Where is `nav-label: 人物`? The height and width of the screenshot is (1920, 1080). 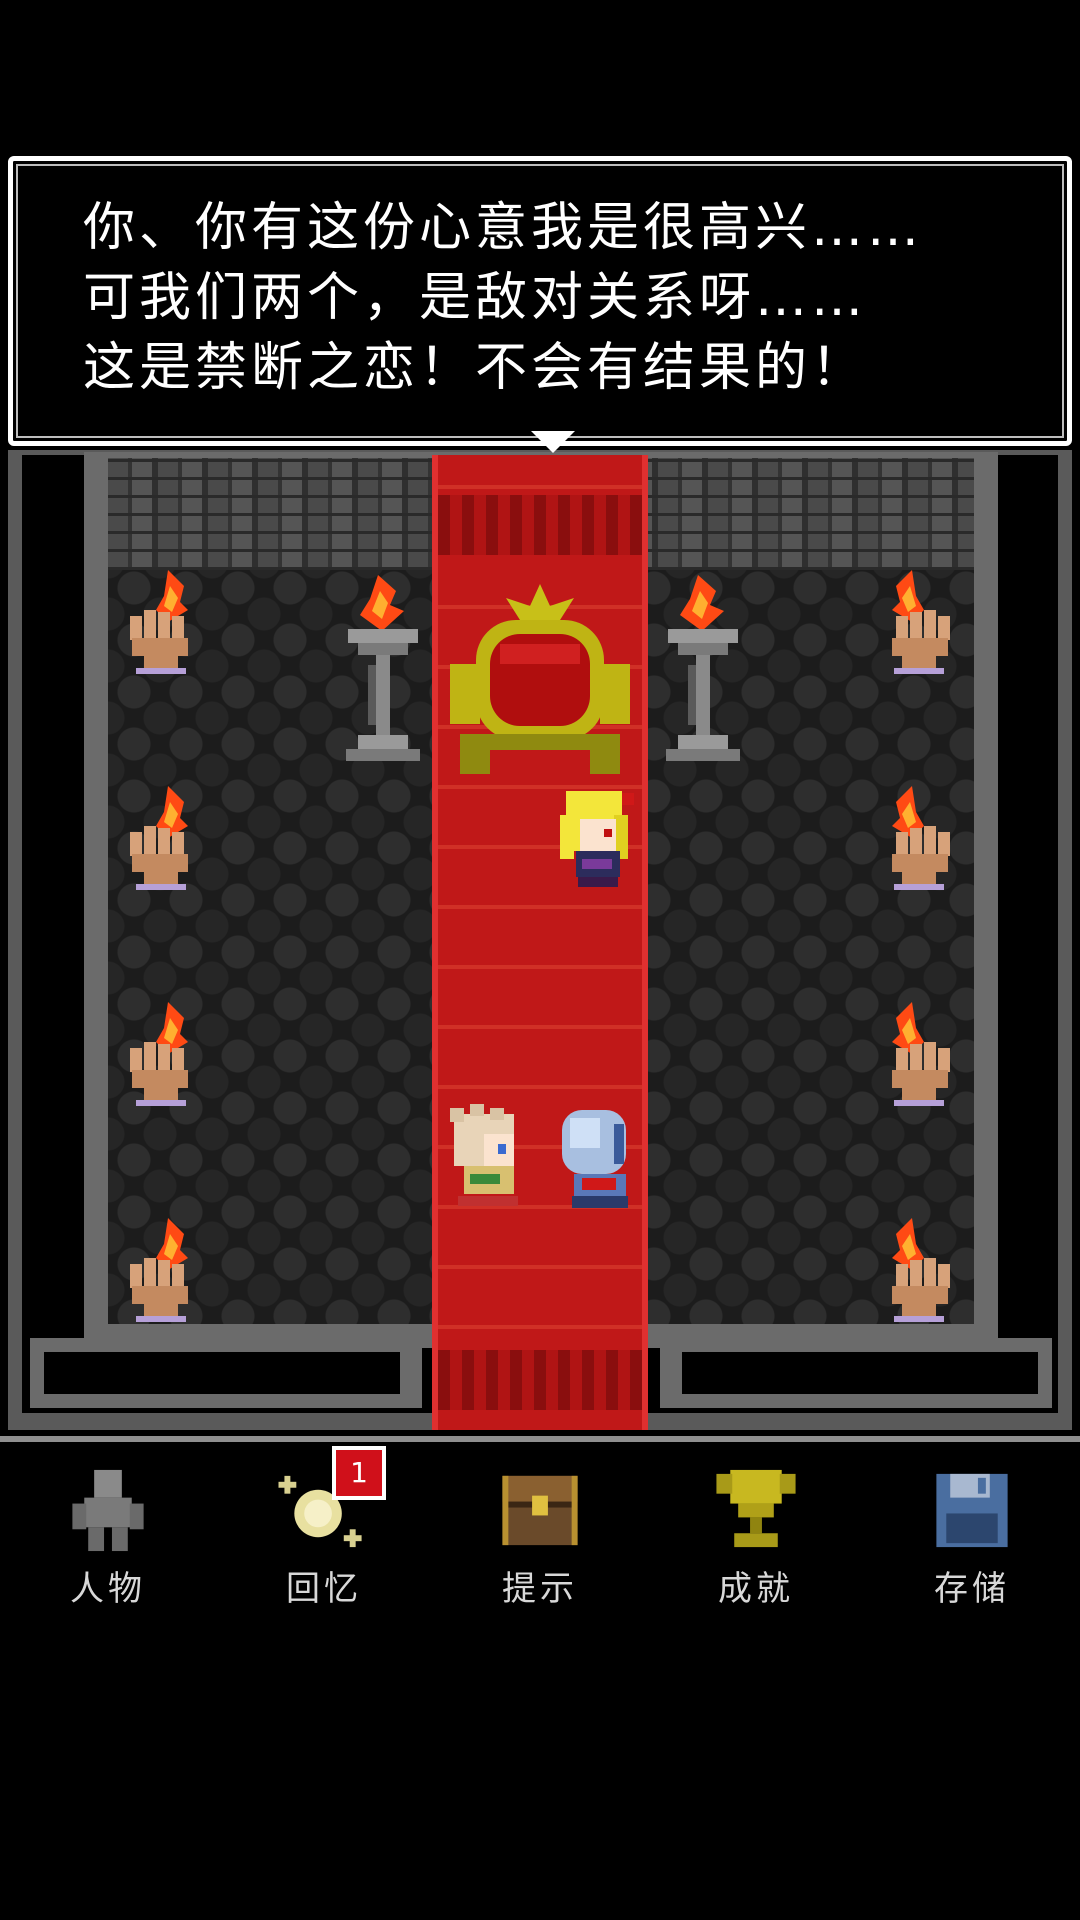
nav-label: 人物 is located at coordinates (108, 1589).